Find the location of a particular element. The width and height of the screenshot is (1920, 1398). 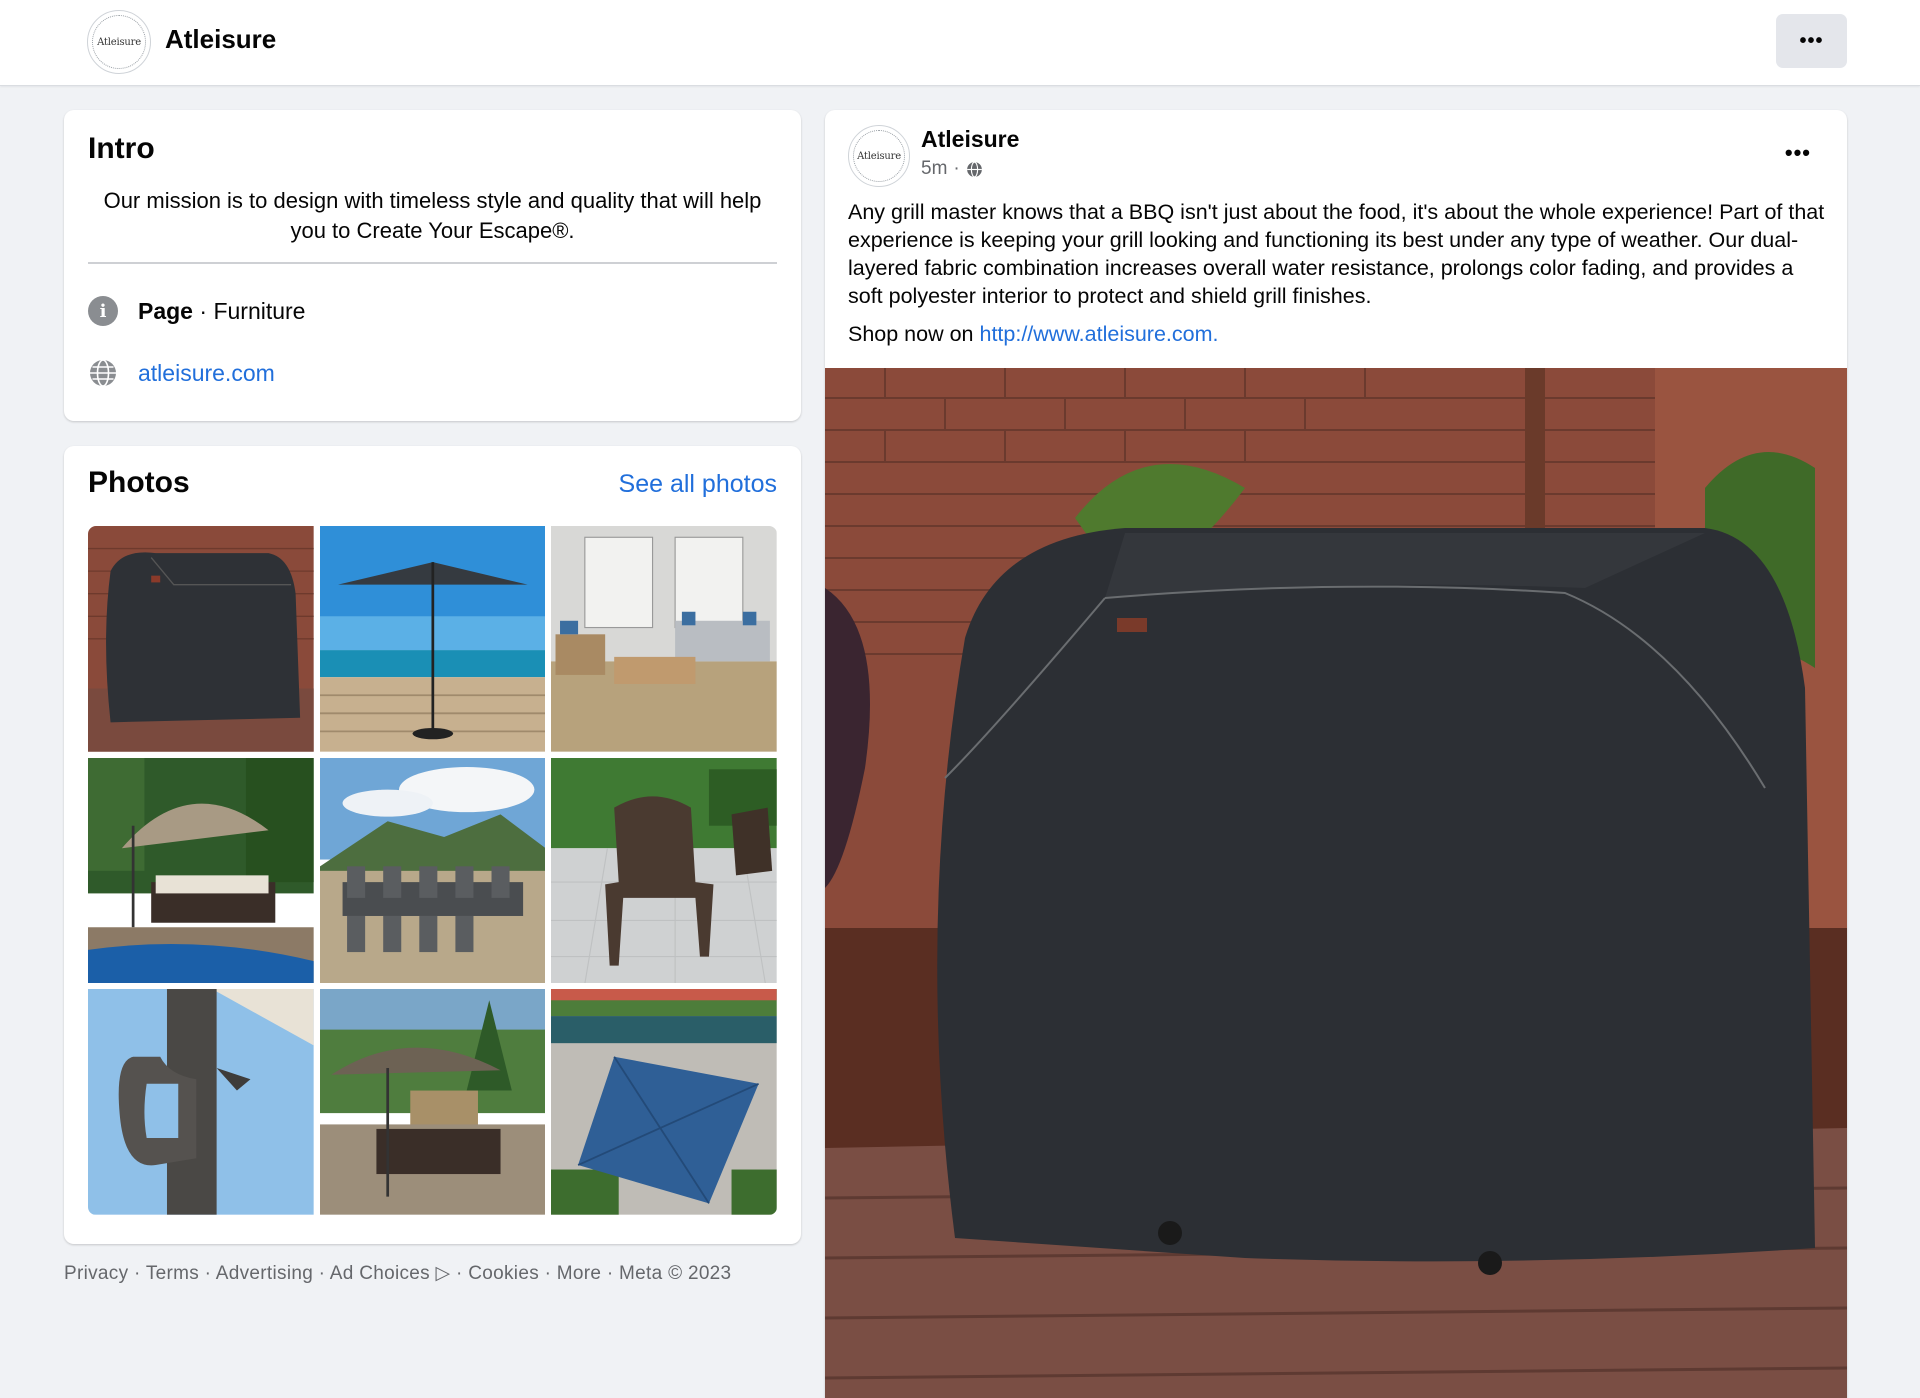

category-row: i Page · Furniture is located at coordinates (196, 311).